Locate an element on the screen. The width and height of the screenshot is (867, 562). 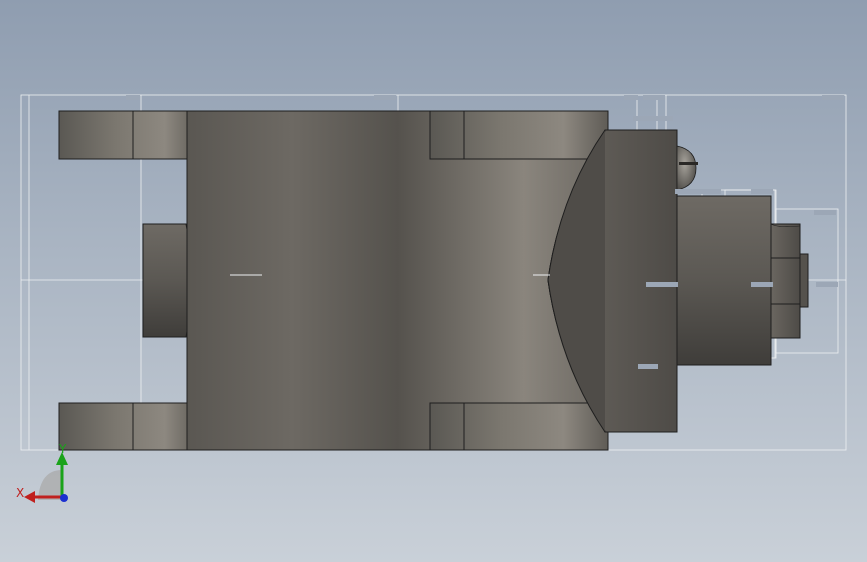
left-lower-arm is located at coordinates (129, 426).